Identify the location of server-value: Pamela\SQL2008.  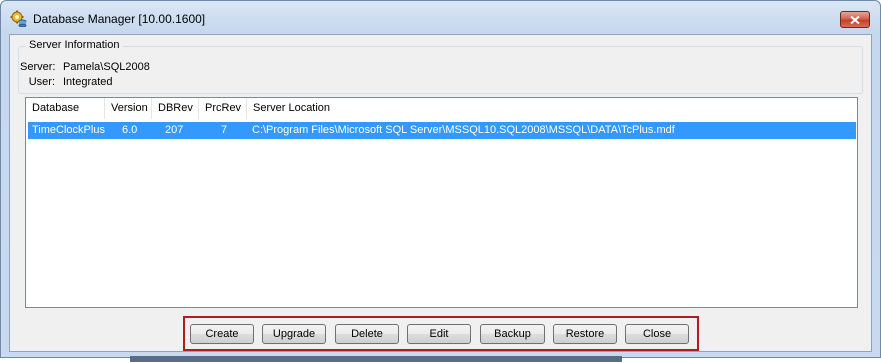
(106, 67).